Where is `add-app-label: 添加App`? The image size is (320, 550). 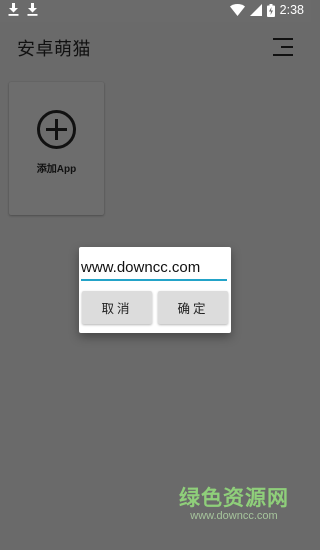 add-app-label: 添加App is located at coordinates (56, 169).